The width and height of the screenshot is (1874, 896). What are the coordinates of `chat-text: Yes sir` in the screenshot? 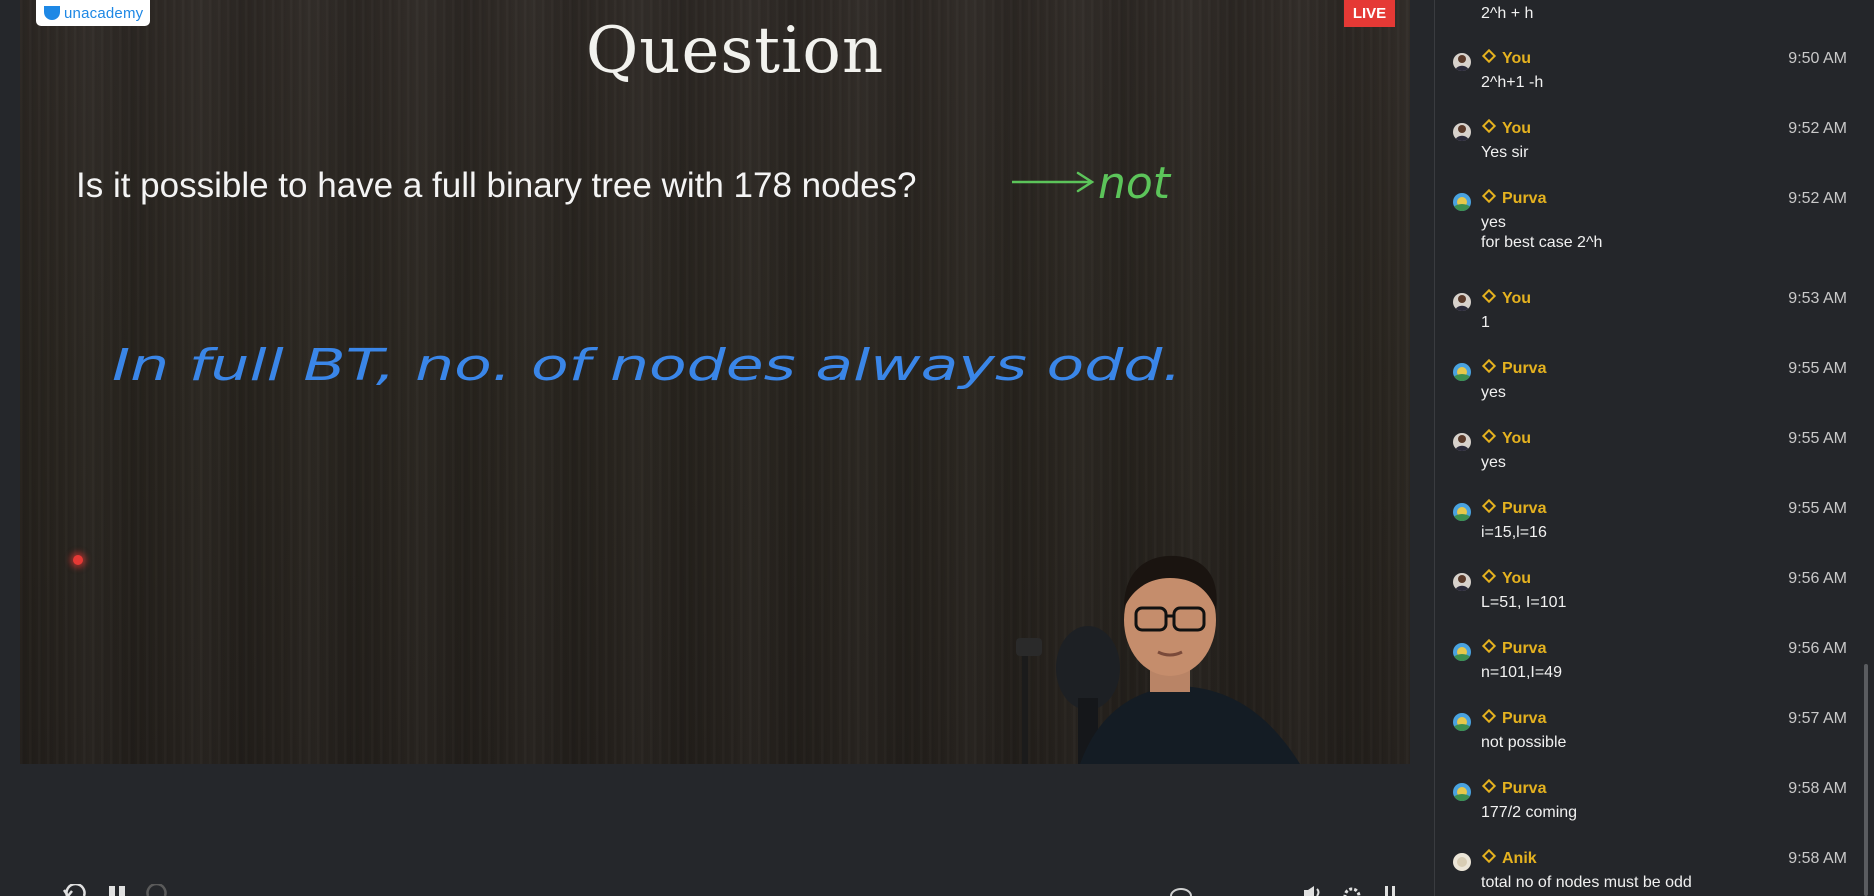 It's located at (1505, 152).